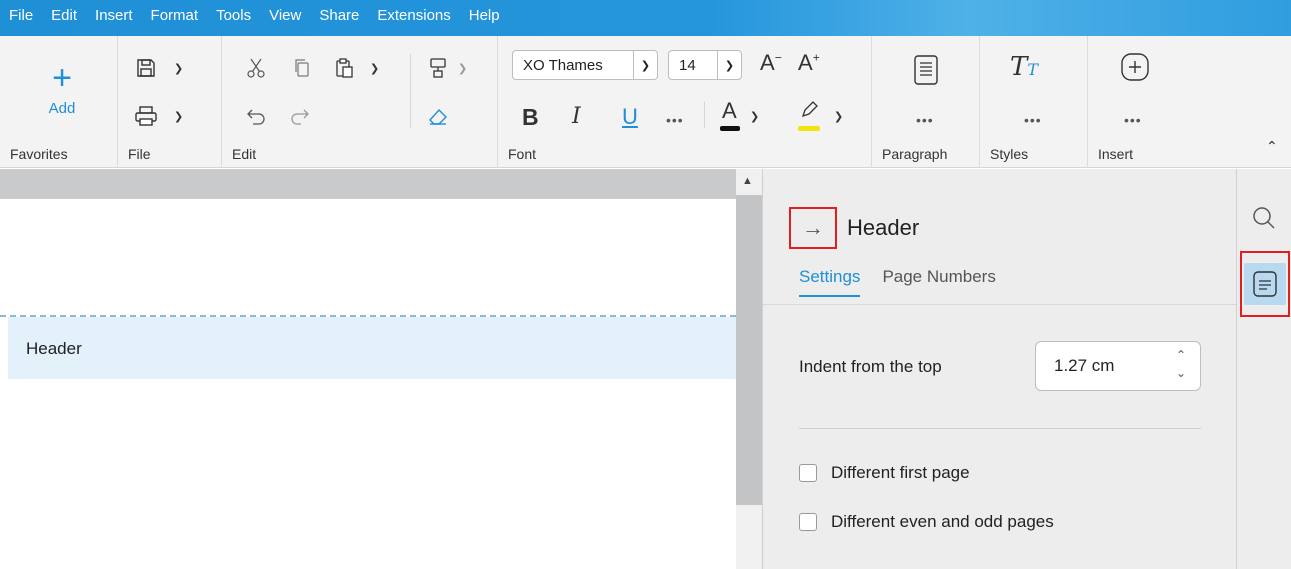 The image size is (1291, 569). What do you see at coordinates (771, 63) in the screenshot?
I see `decrease-font-size-icon: A−` at bounding box center [771, 63].